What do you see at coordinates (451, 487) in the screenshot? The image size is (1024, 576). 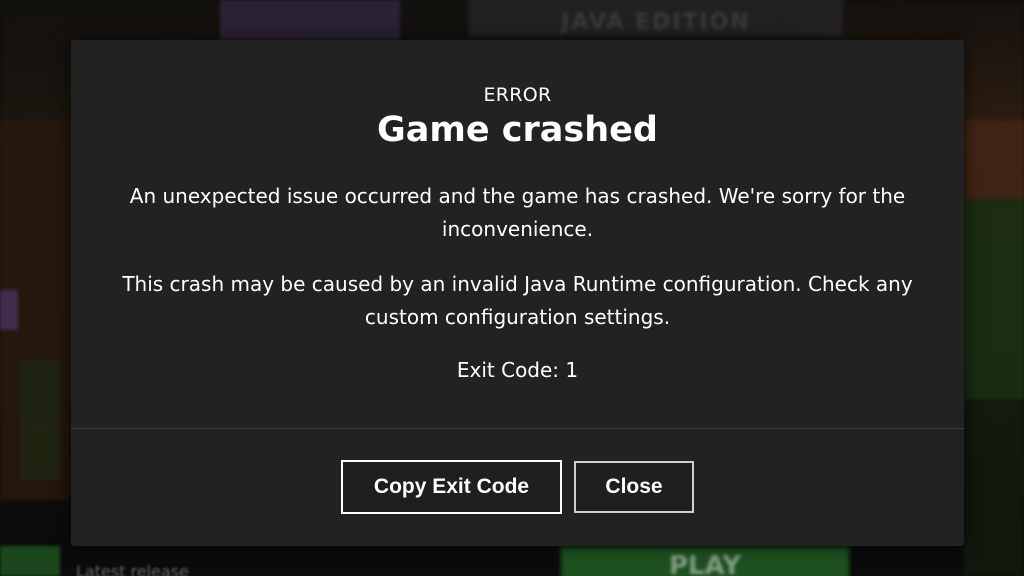 I see `copy-exit-code-button: Copy Exit Code` at bounding box center [451, 487].